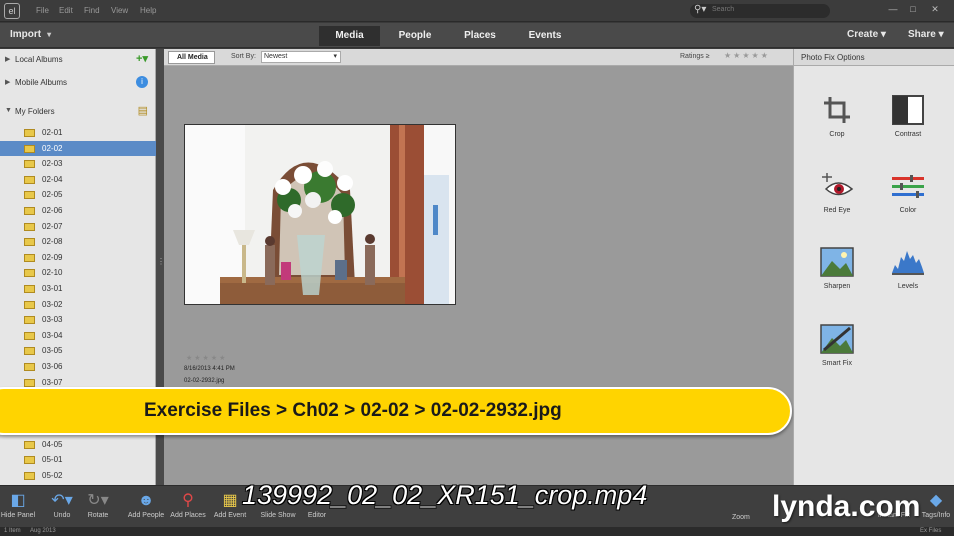 This screenshot has height=536, width=954. I want to click on photo-thumbnail, so click(320, 214).